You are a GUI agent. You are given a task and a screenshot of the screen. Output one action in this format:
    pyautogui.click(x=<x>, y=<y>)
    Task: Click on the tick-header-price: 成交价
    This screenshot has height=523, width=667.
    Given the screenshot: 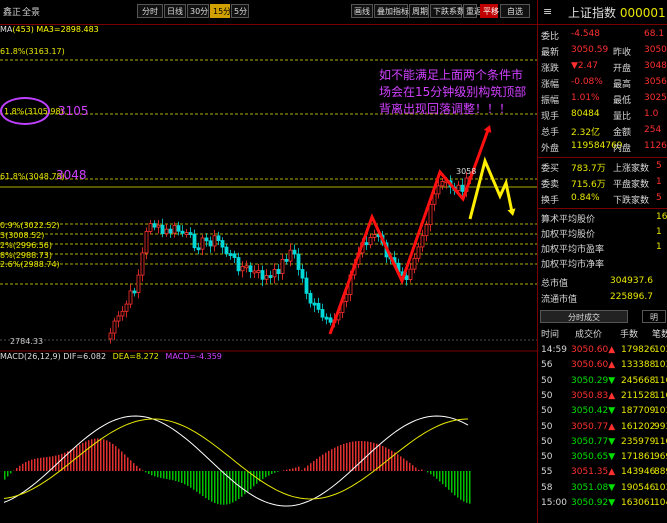 What is the action you would take?
    pyautogui.click(x=589, y=335)
    